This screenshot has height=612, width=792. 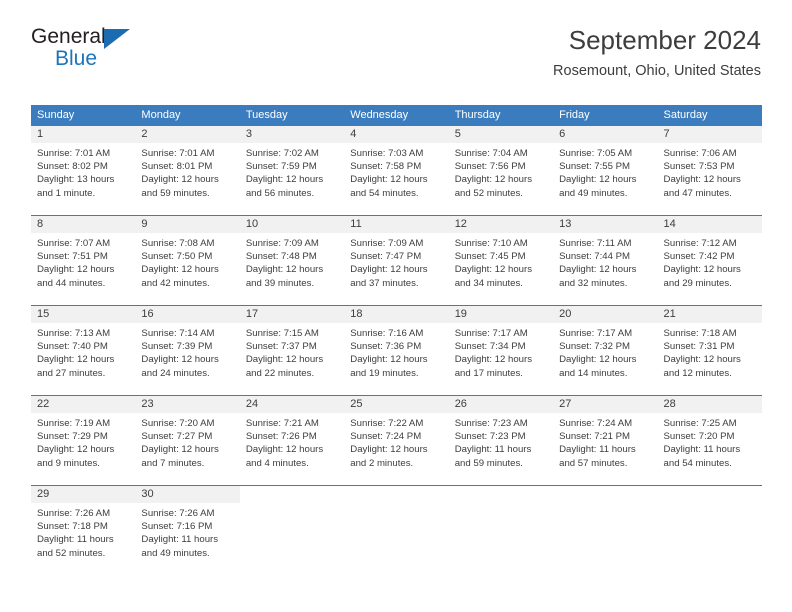 I want to click on sunrise-text: Sunrise: 7:25 AM, so click(x=700, y=423).